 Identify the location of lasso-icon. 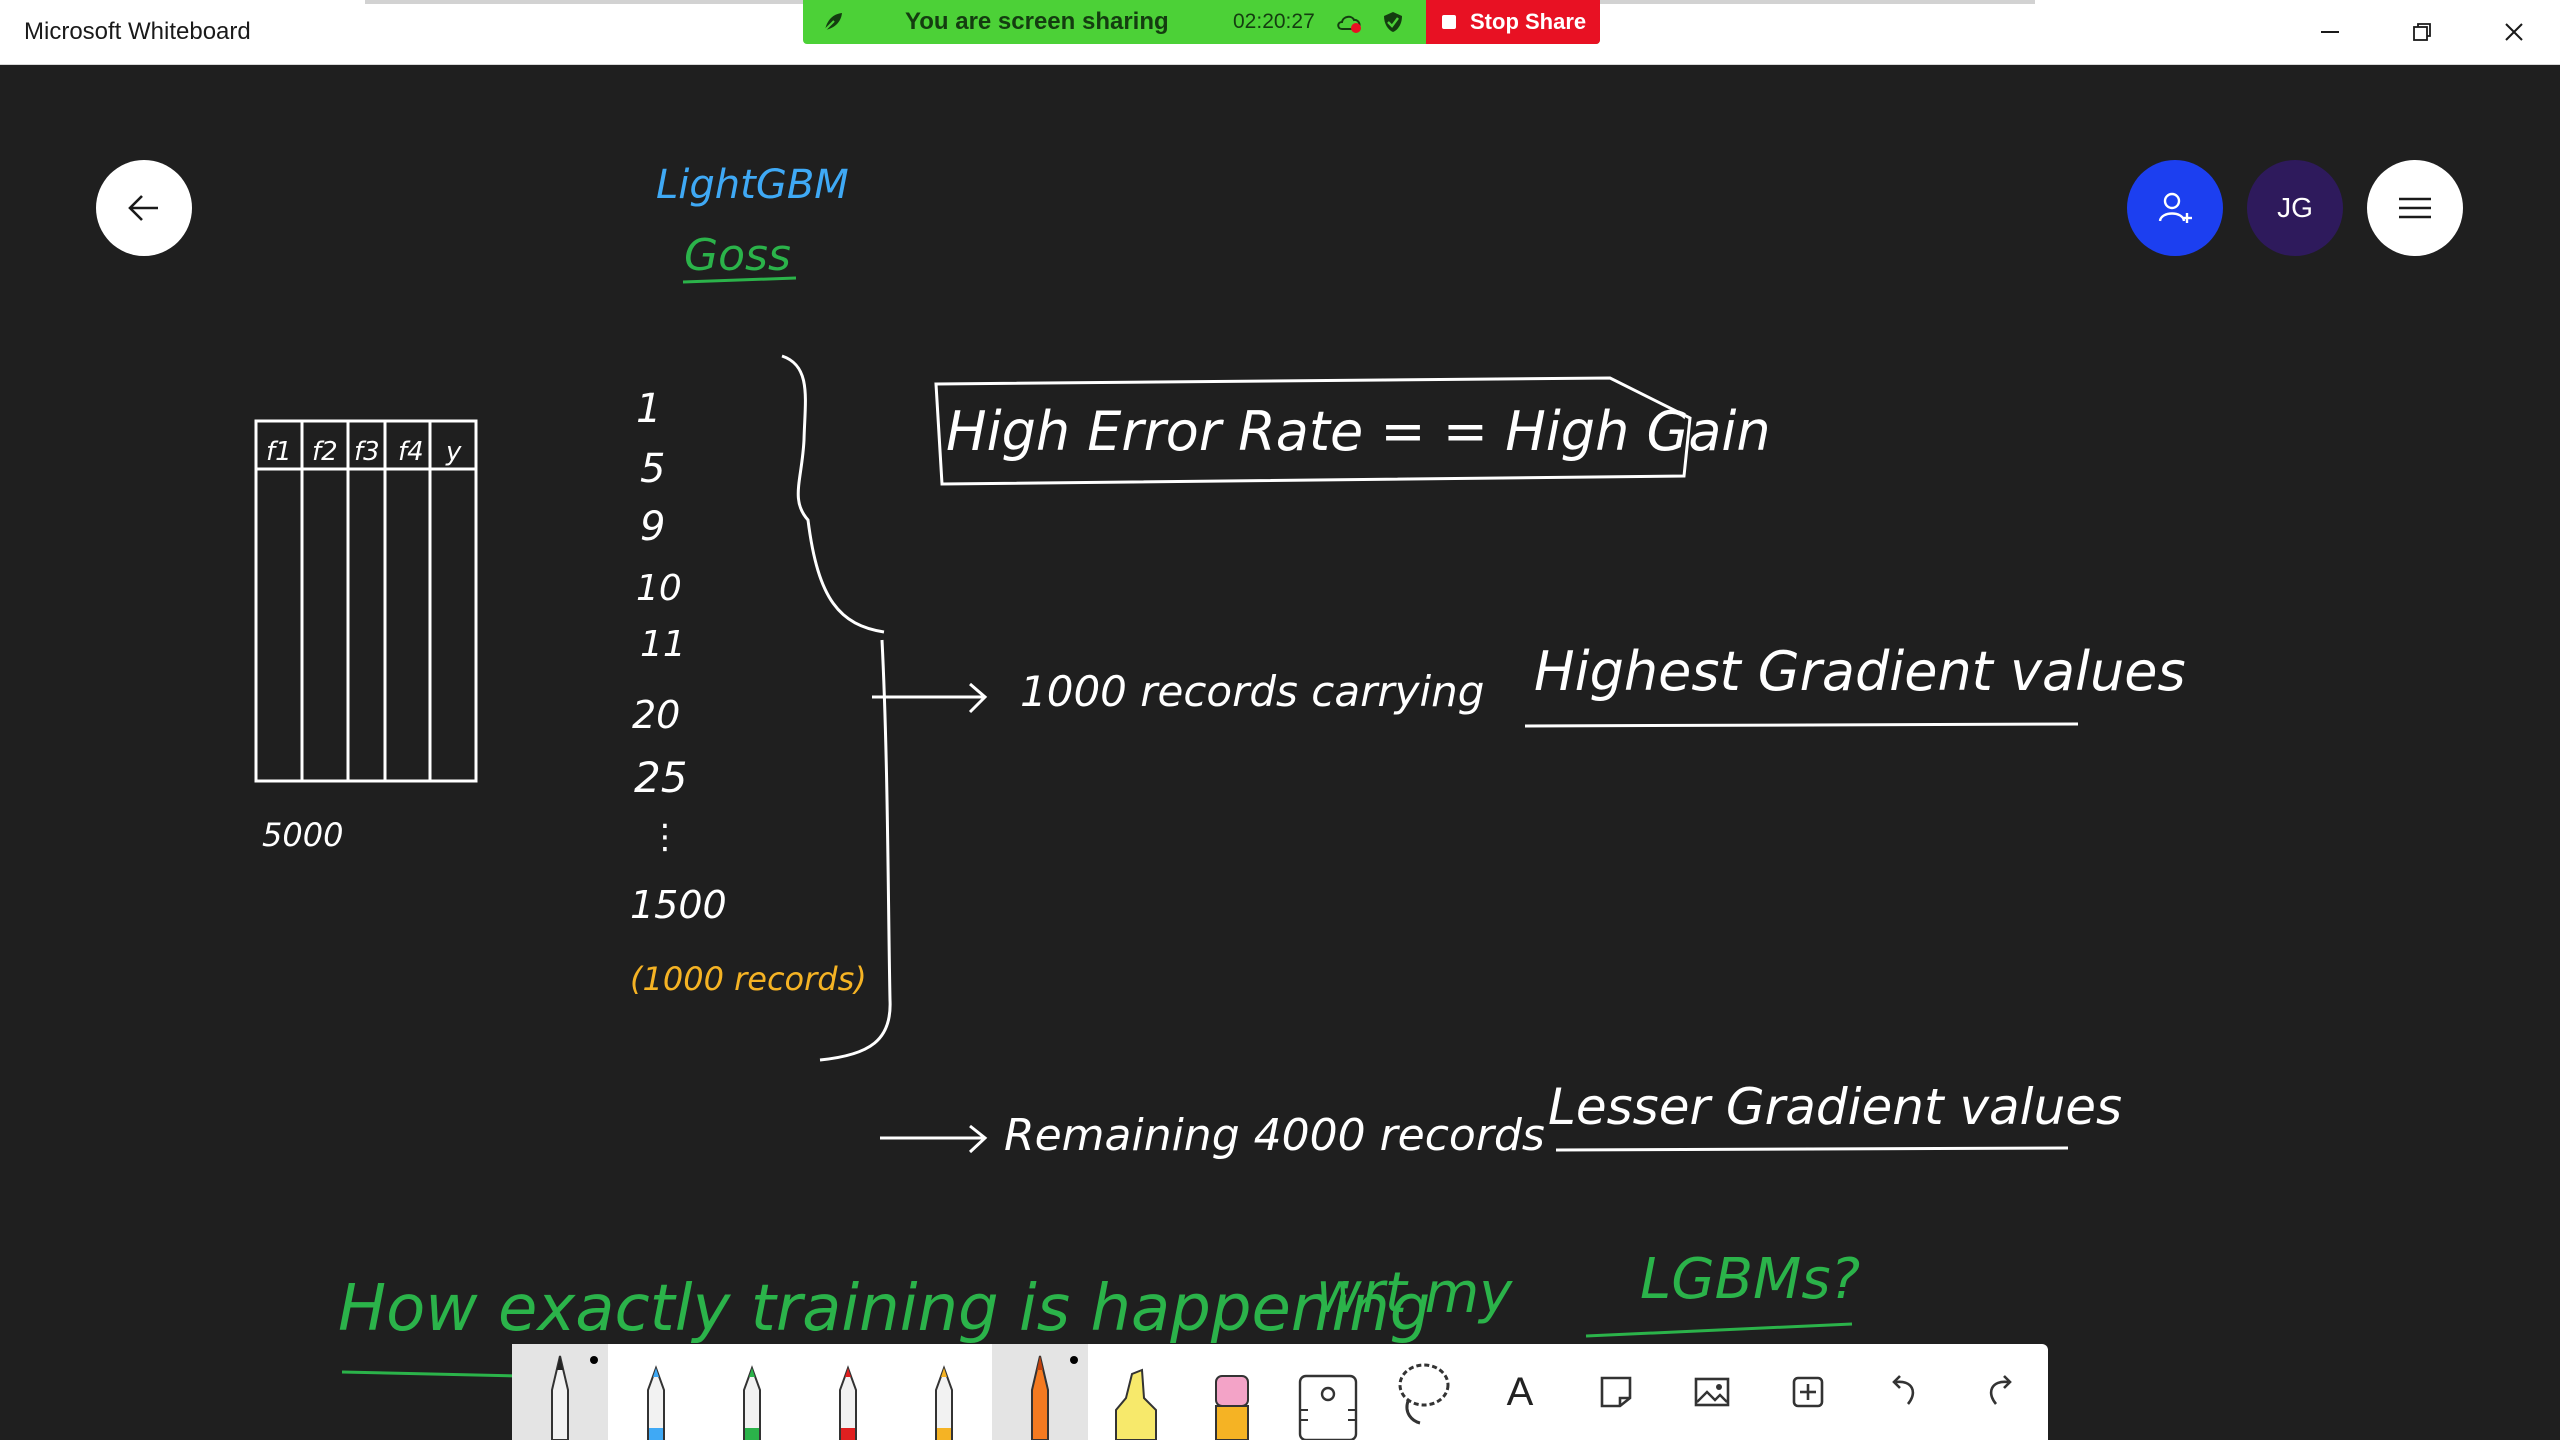
(1424, 1394).